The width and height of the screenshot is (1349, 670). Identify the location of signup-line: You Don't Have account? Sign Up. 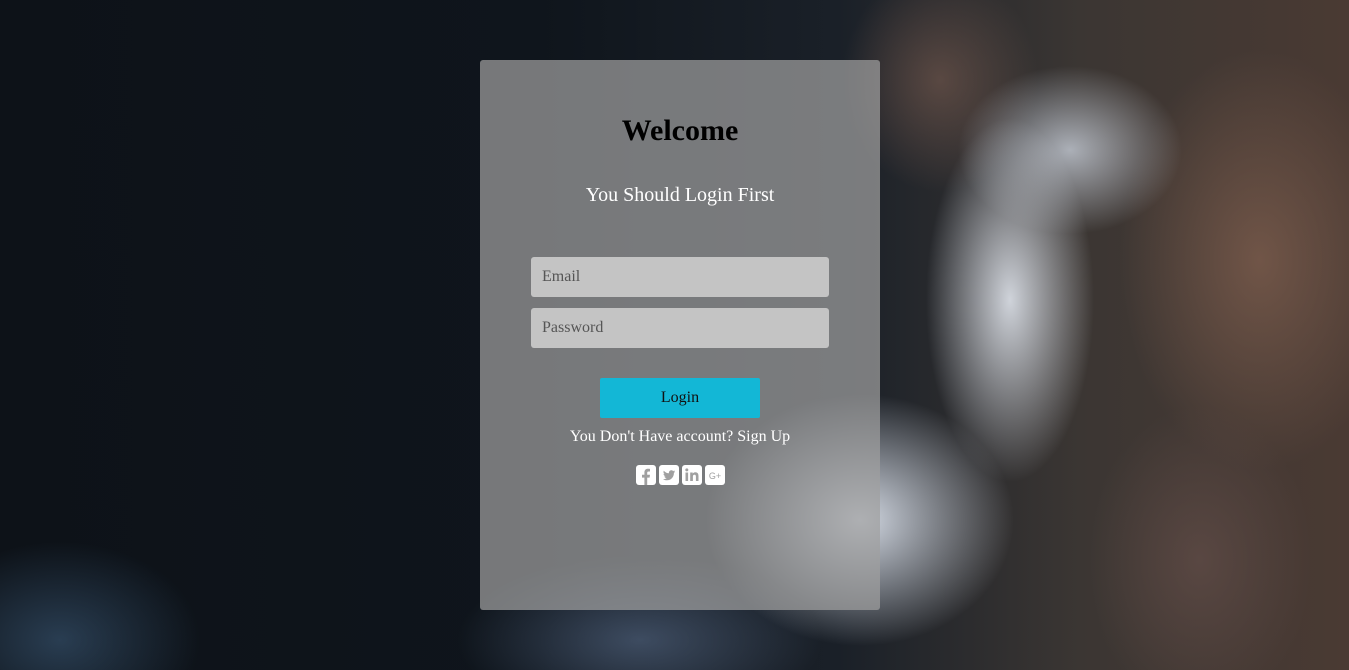
(680, 437).